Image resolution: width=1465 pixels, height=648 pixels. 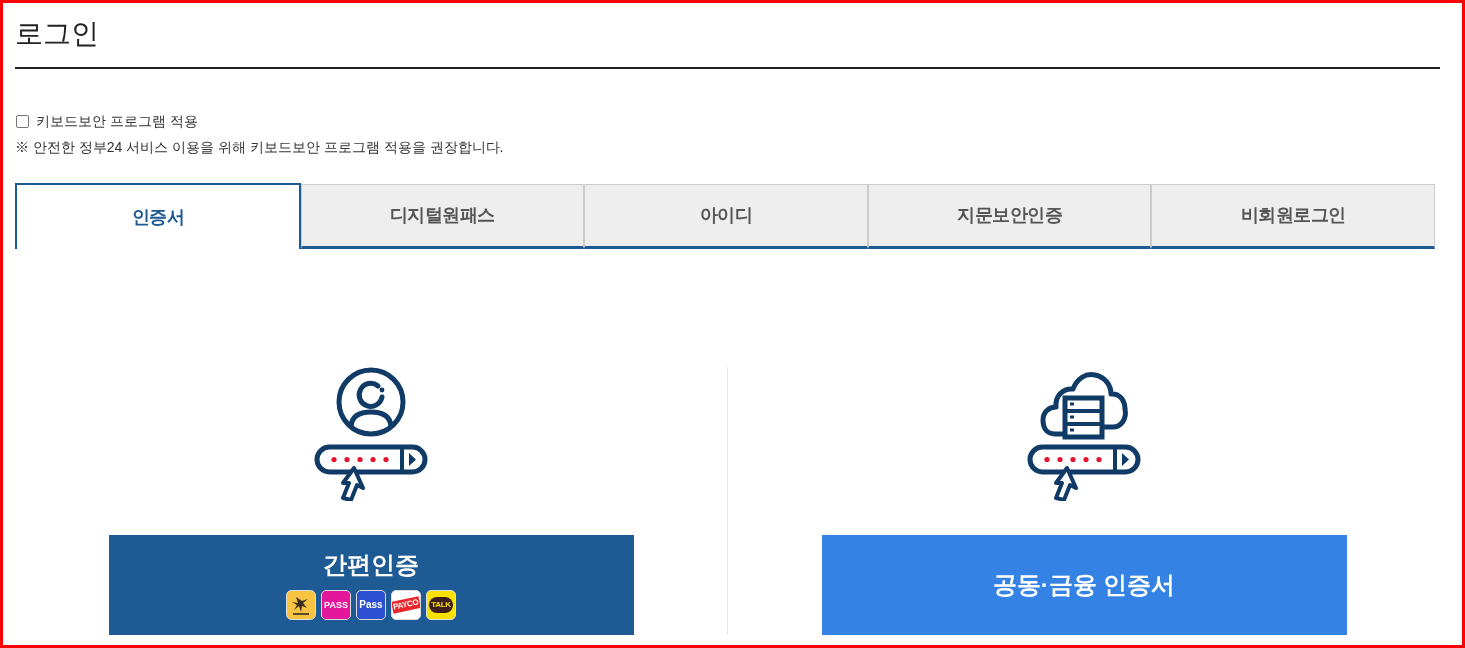 I want to click on checkbox-label: 키보드보안 프로그램 적용, so click(x=117, y=121).